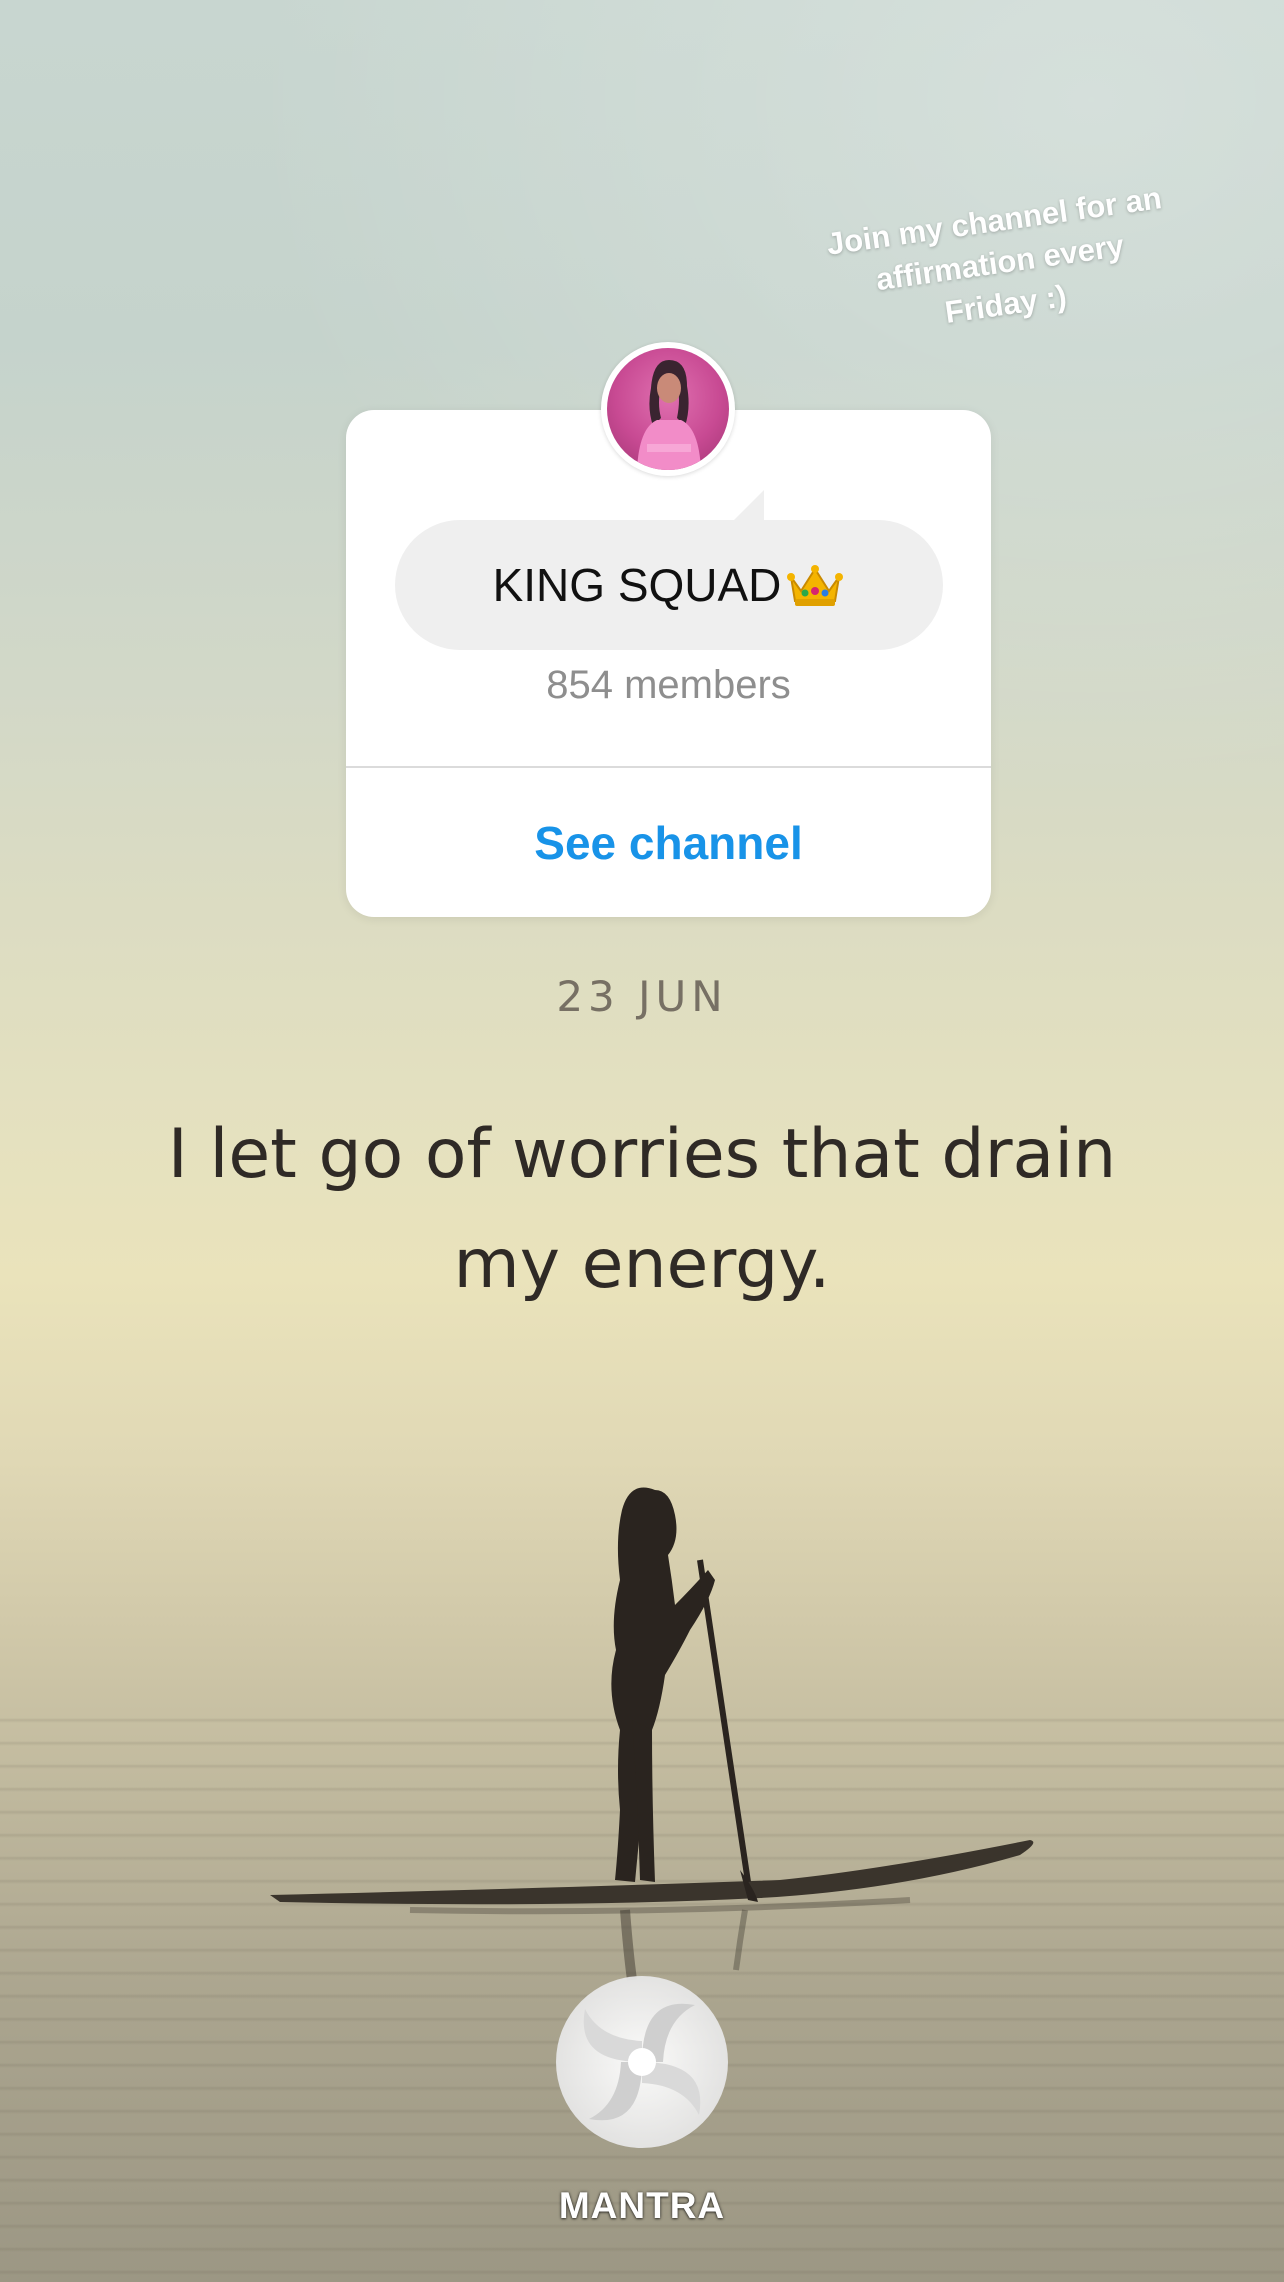  I want to click on crown-icon, so click(815, 585).